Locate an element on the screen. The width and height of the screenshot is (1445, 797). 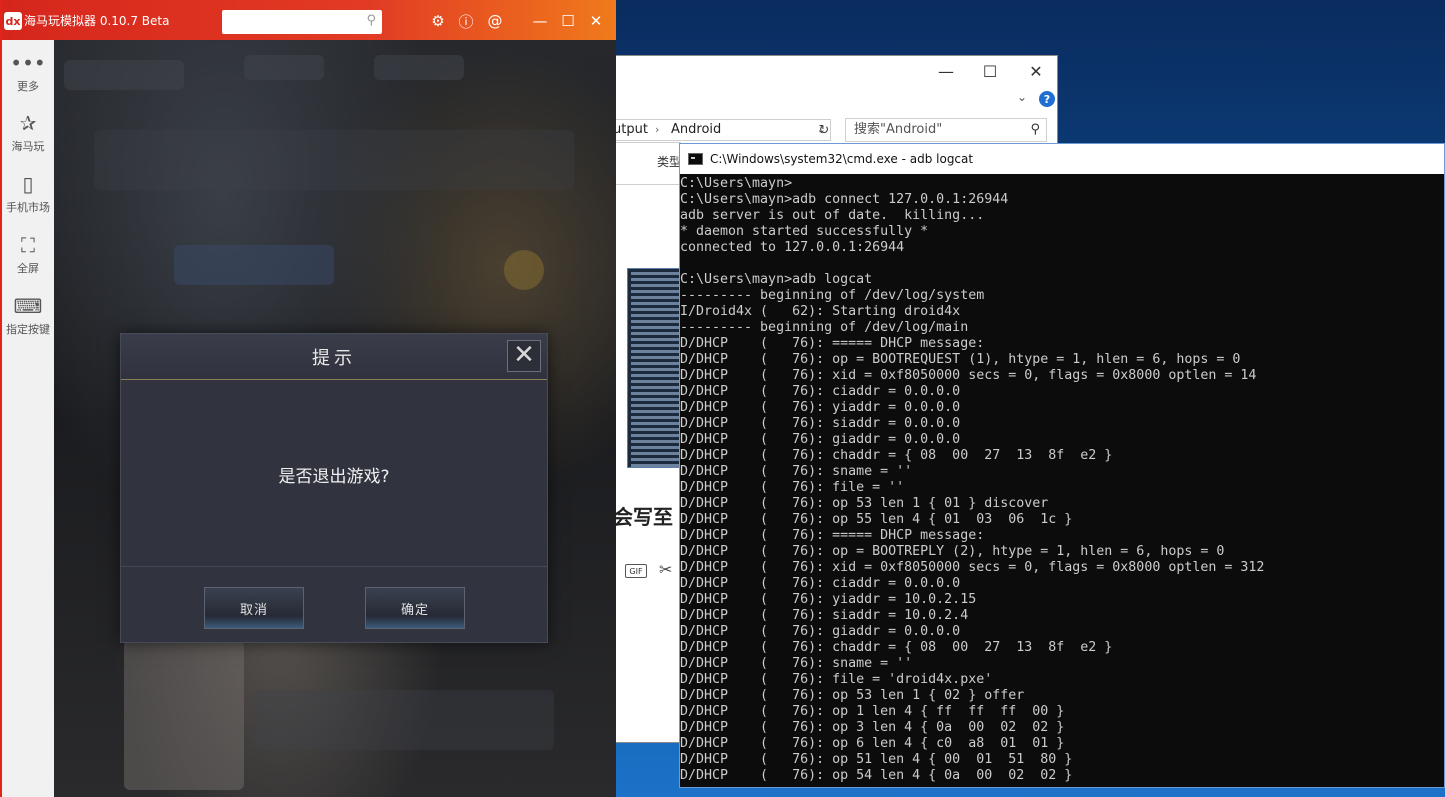
fullscreen-icon: ⛶ is located at coordinates (28, 245).